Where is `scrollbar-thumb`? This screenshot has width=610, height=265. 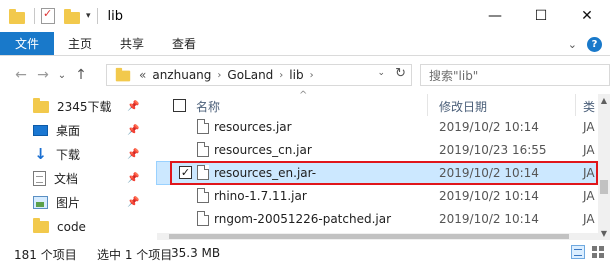 scrollbar-thumb is located at coordinates (604, 187).